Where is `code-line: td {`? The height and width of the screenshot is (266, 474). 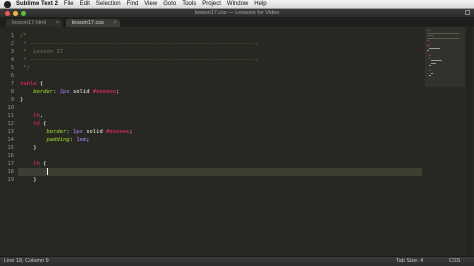
code-line: td { is located at coordinates (33, 124).